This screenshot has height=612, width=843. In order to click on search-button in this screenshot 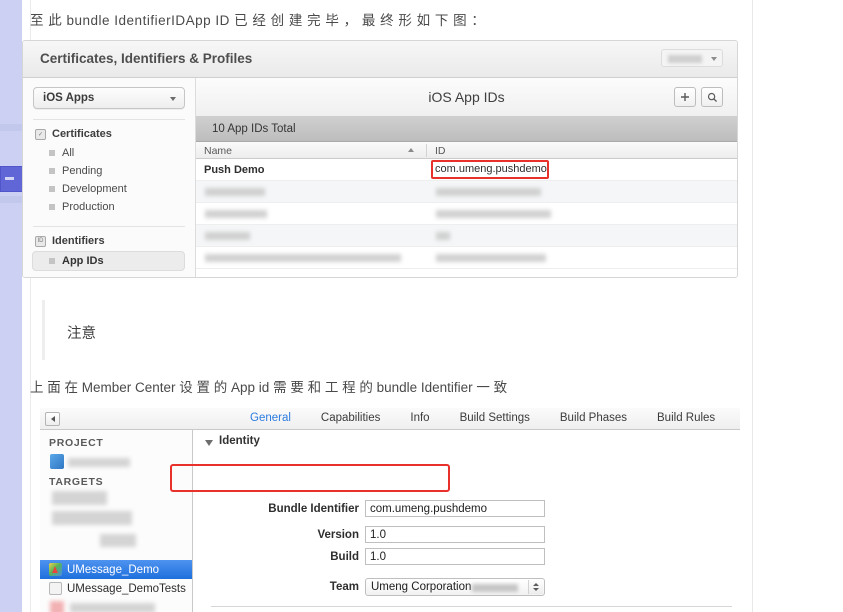, I will do `click(712, 97)`.